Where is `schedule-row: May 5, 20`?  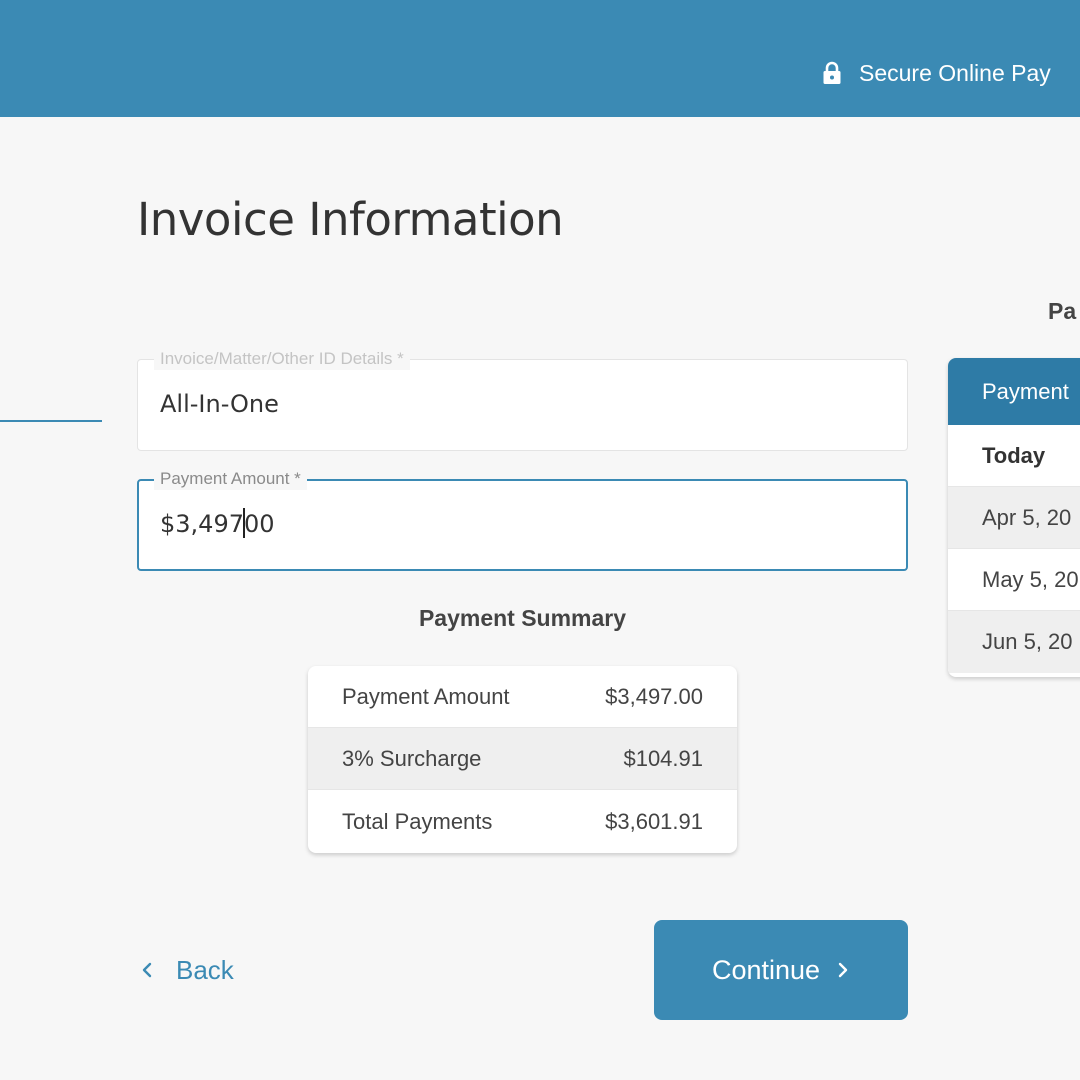 schedule-row: May 5, 20 is located at coordinates (1014, 580).